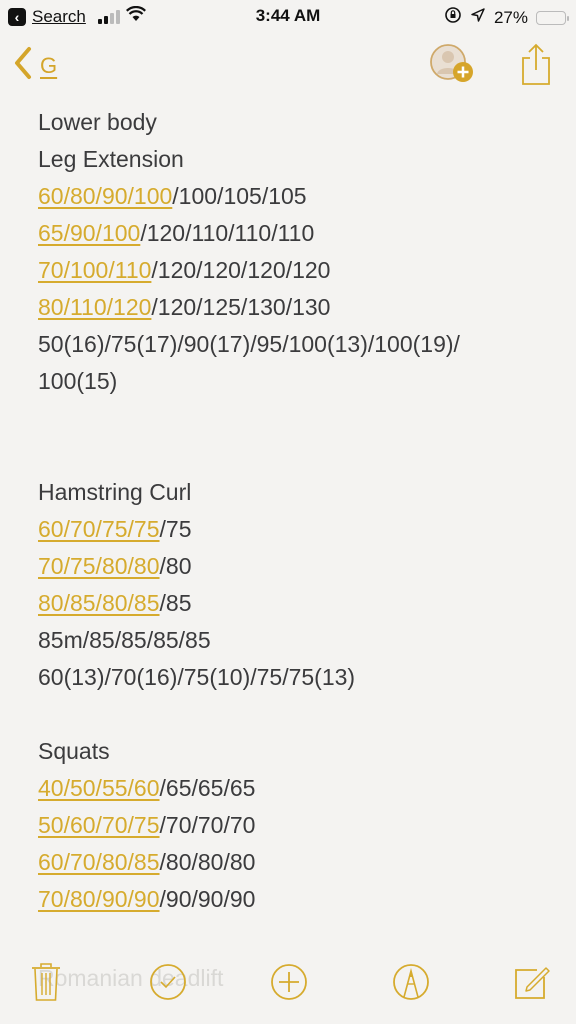 The width and height of the screenshot is (576, 1024). I want to click on compose-button, so click(532, 984).